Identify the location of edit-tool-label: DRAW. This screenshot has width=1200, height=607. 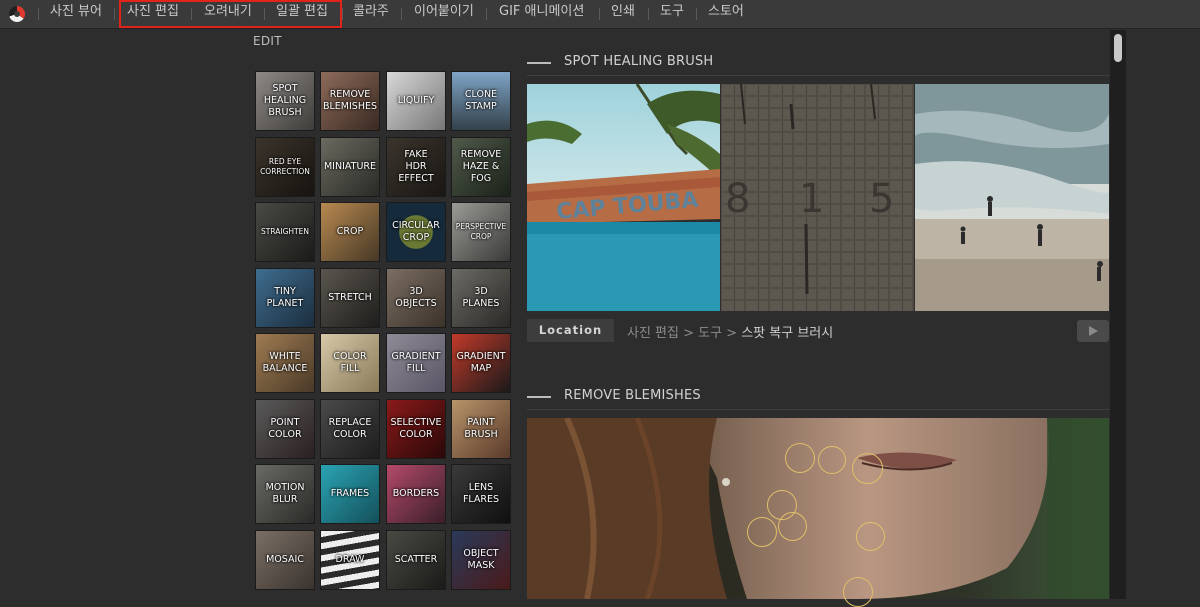
(350, 559).